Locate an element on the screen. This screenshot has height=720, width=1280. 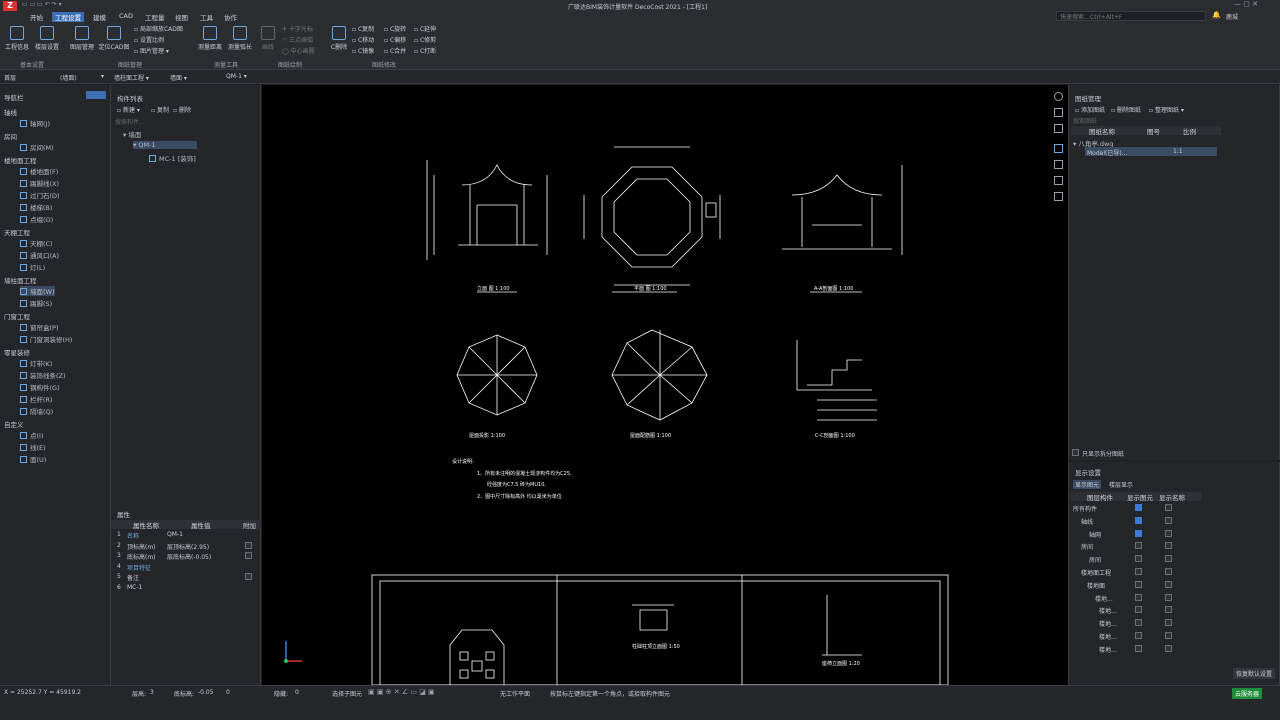
c-delete-button: C删除 is located at coordinates (339, 38).